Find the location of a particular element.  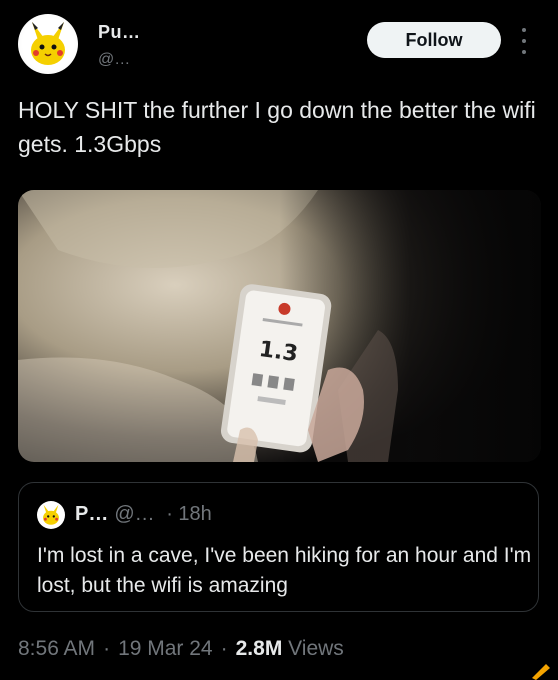

tweet-header: Pu… @… Follow is located at coordinates (279, 46).